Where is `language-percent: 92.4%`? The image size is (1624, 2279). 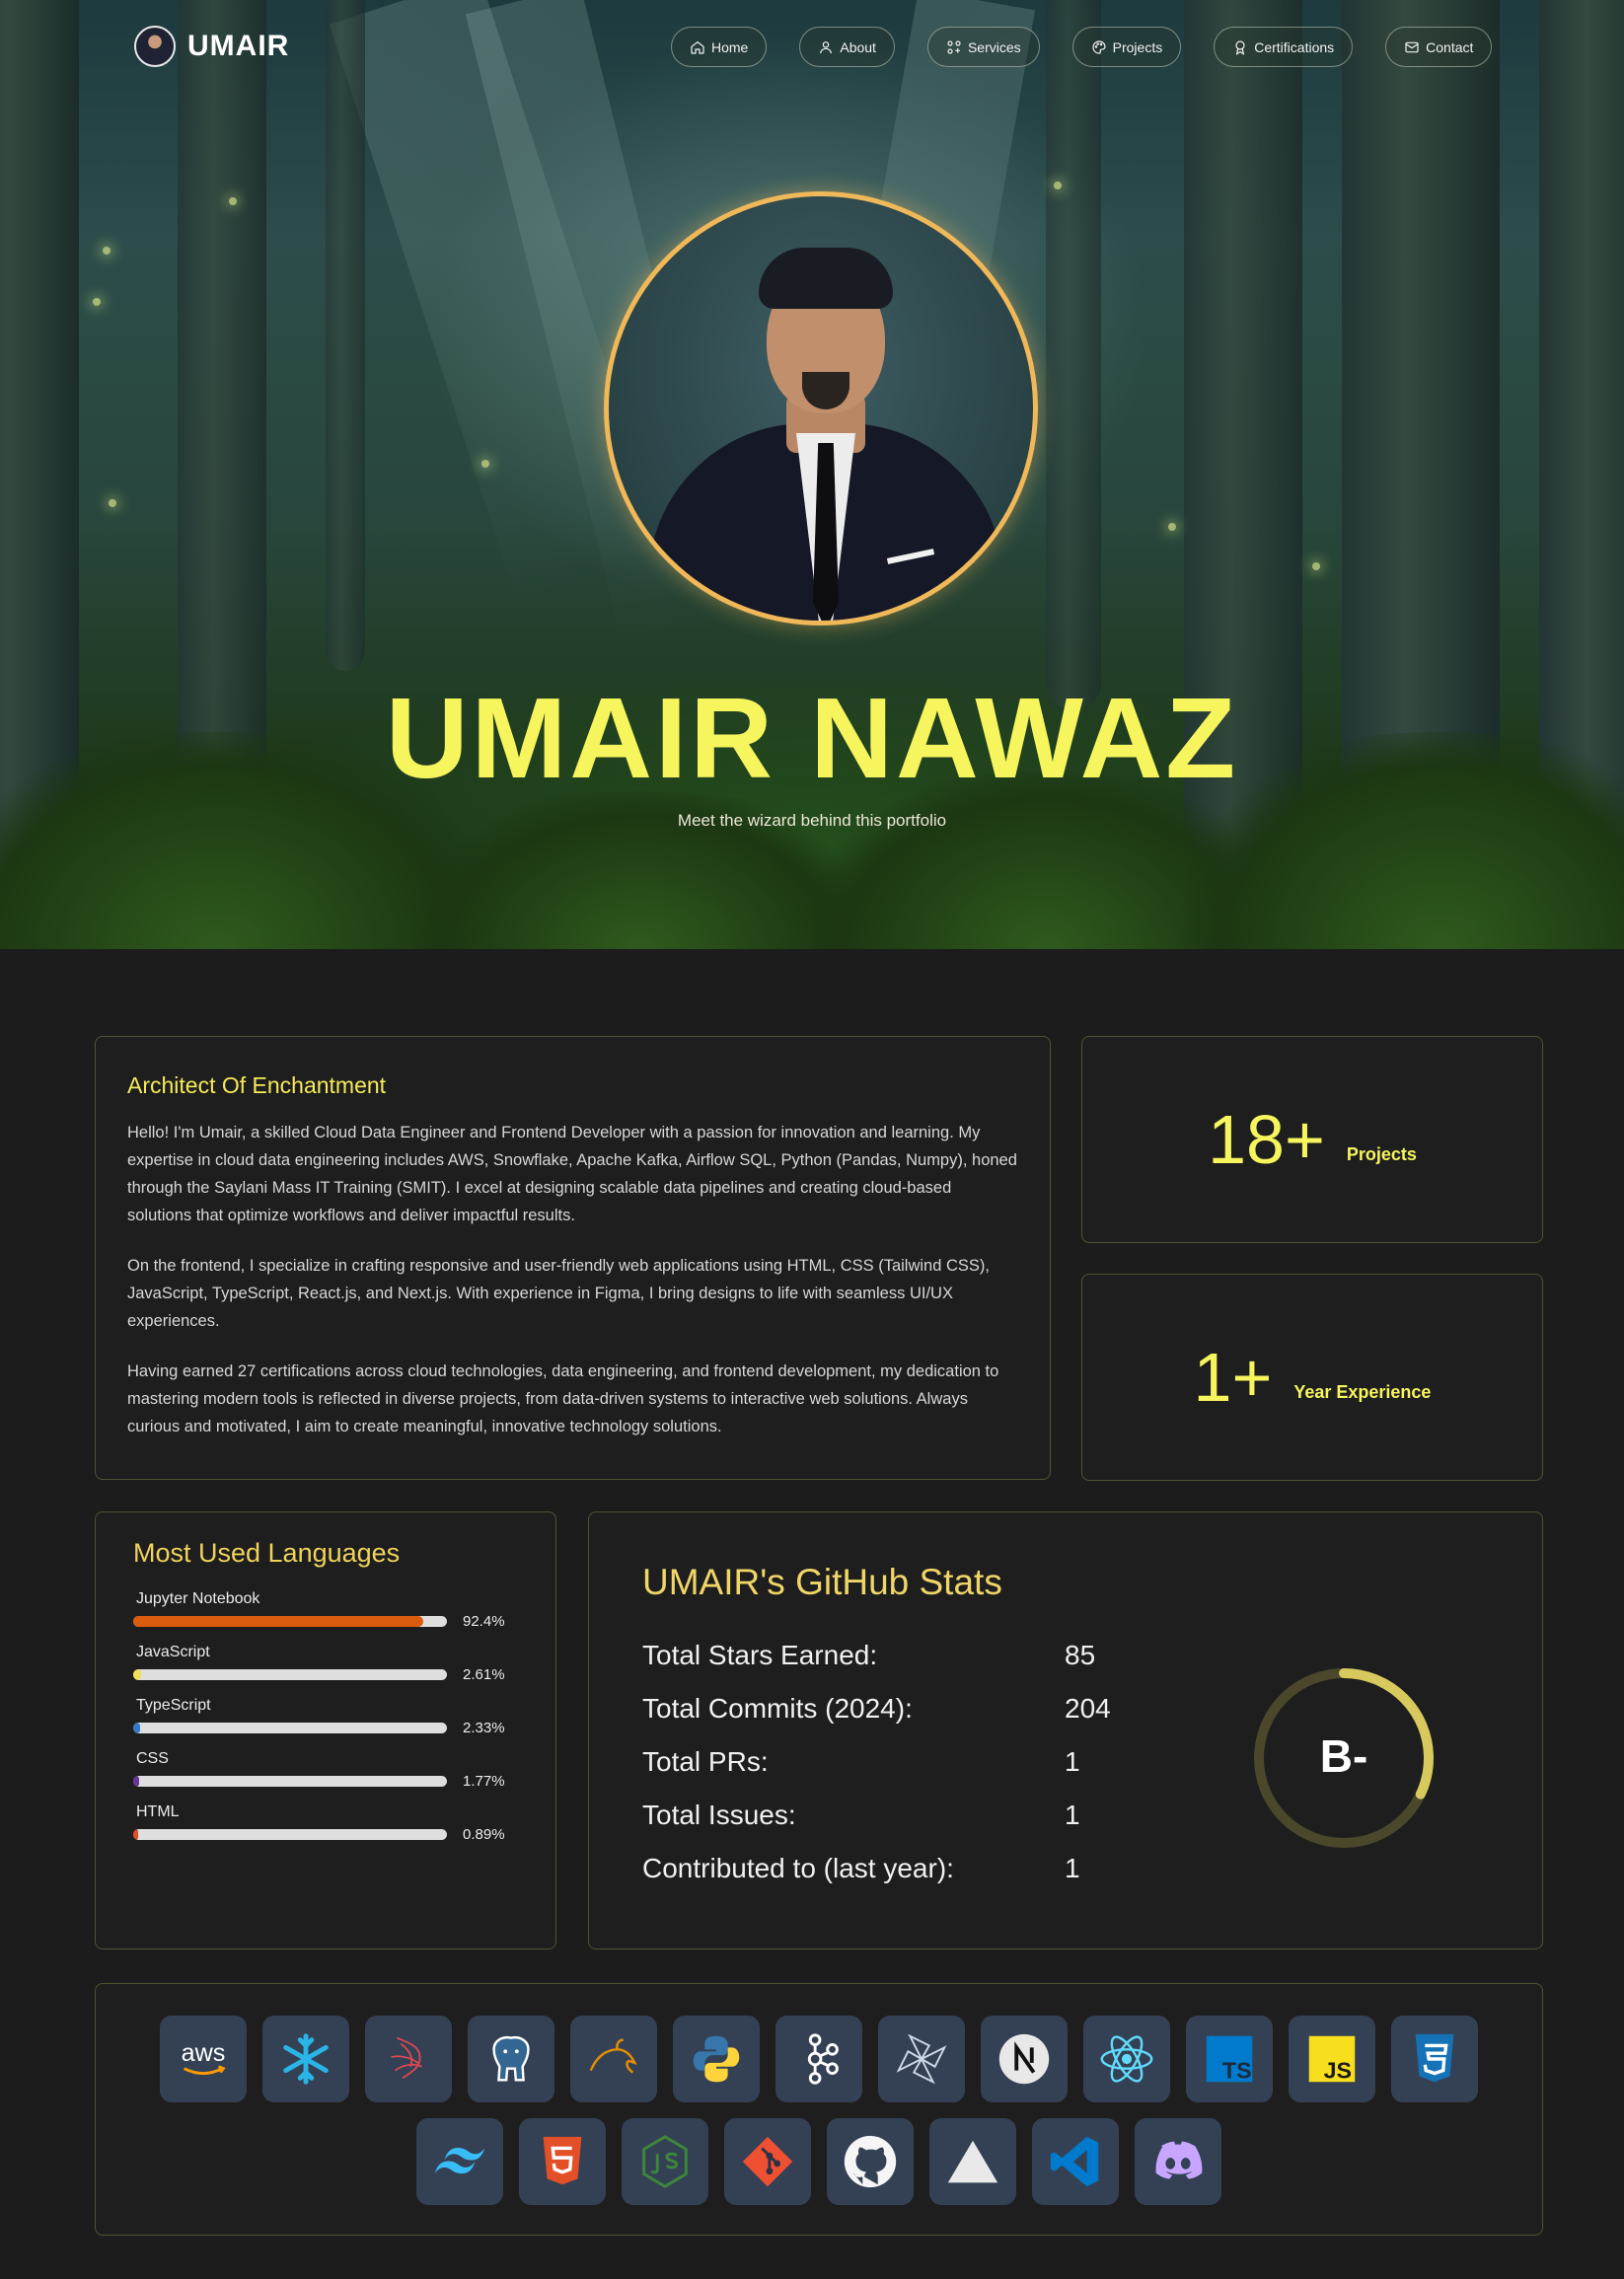 language-percent: 92.4% is located at coordinates (484, 1621).